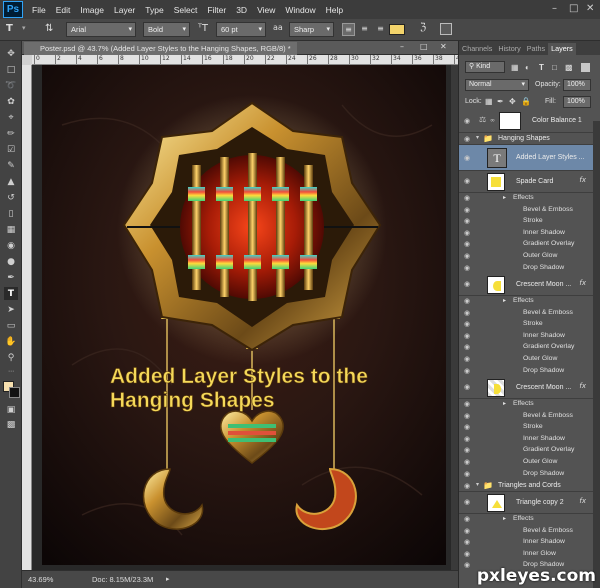  What do you see at coordinates (11, 371) in the screenshot?
I see `more-tools-icon: ⋯` at bounding box center [11, 371].